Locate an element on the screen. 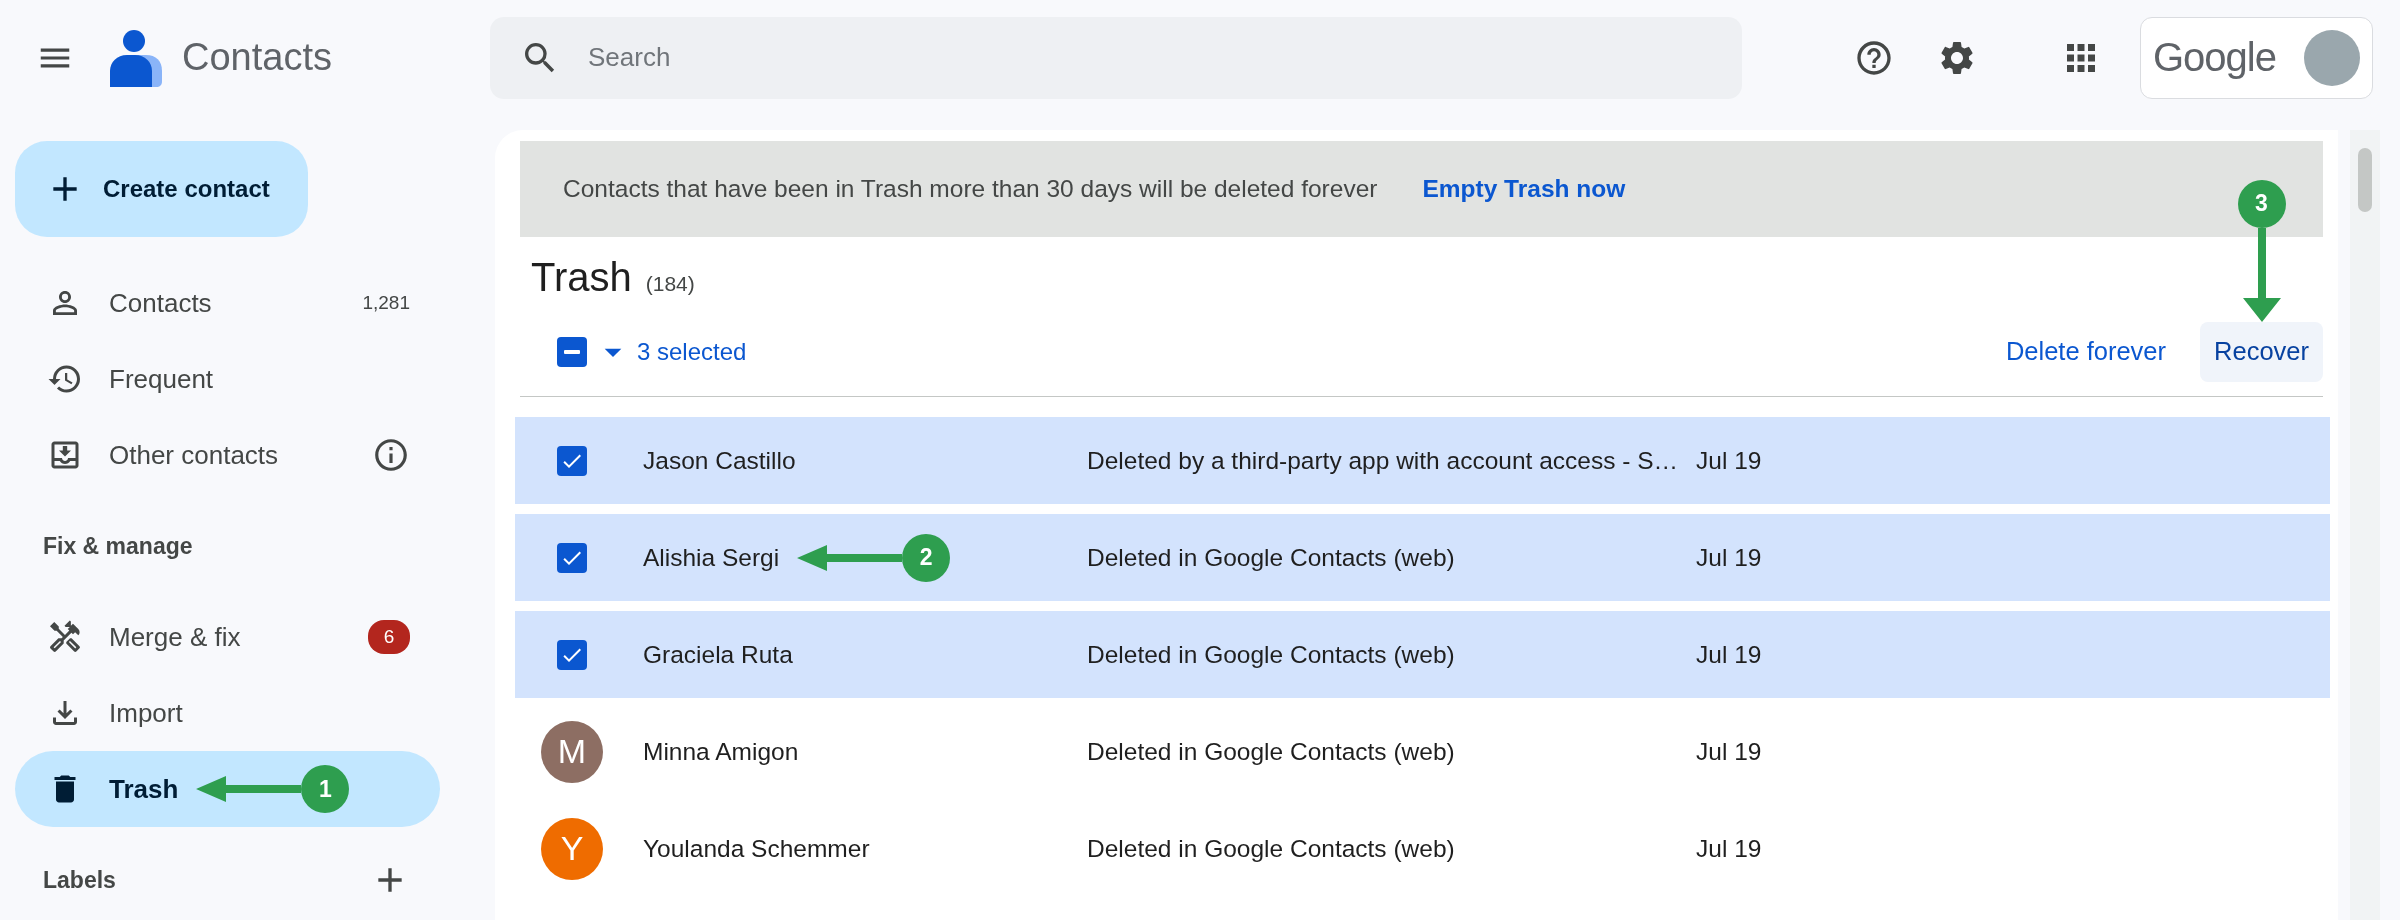 This screenshot has height=920, width=2400. step-number: 2 is located at coordinates (926, 557).